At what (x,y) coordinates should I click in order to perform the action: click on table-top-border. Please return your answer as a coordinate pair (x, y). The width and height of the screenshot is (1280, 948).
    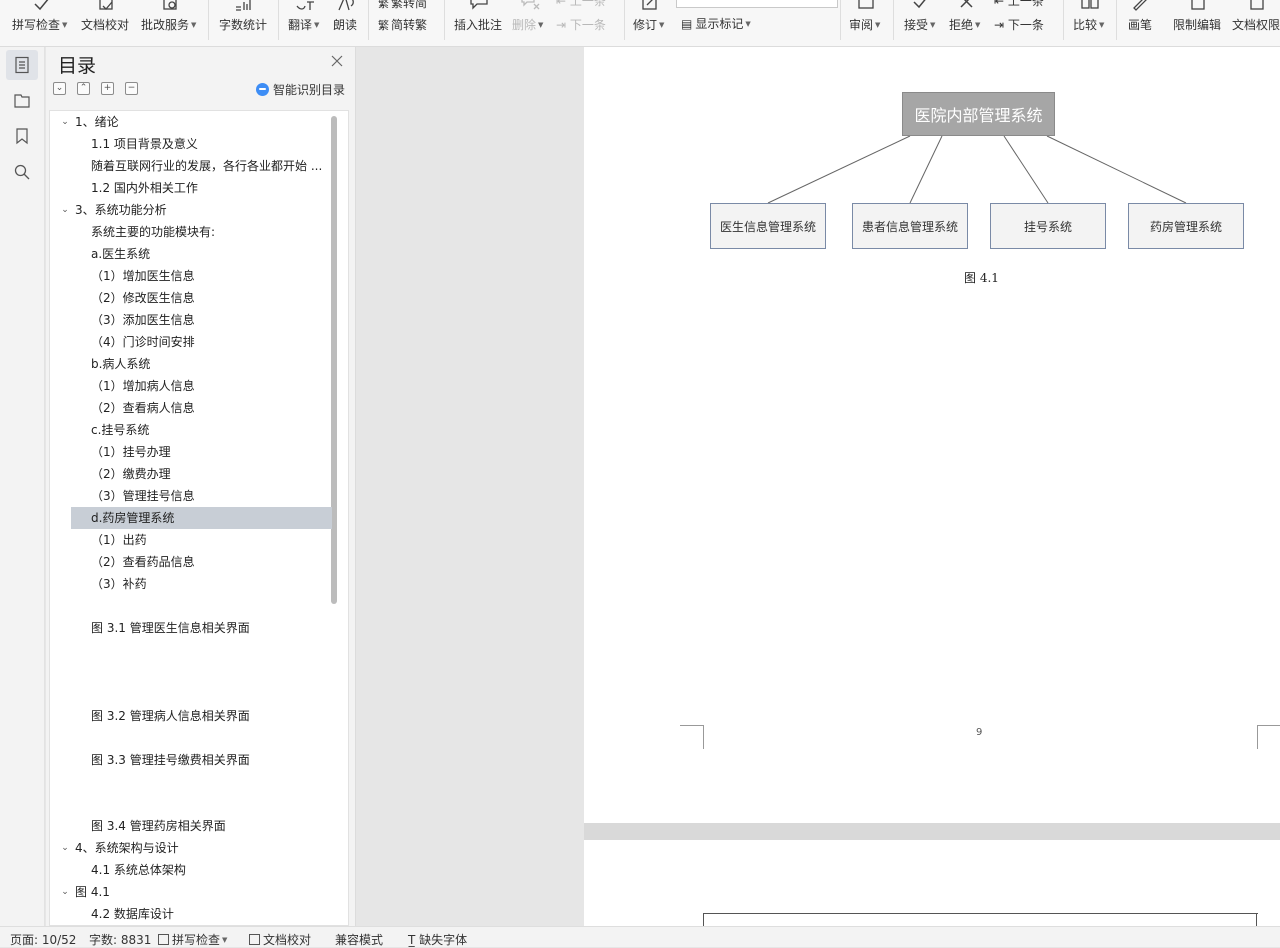
    Looking at the image, I should click on (980, 913).